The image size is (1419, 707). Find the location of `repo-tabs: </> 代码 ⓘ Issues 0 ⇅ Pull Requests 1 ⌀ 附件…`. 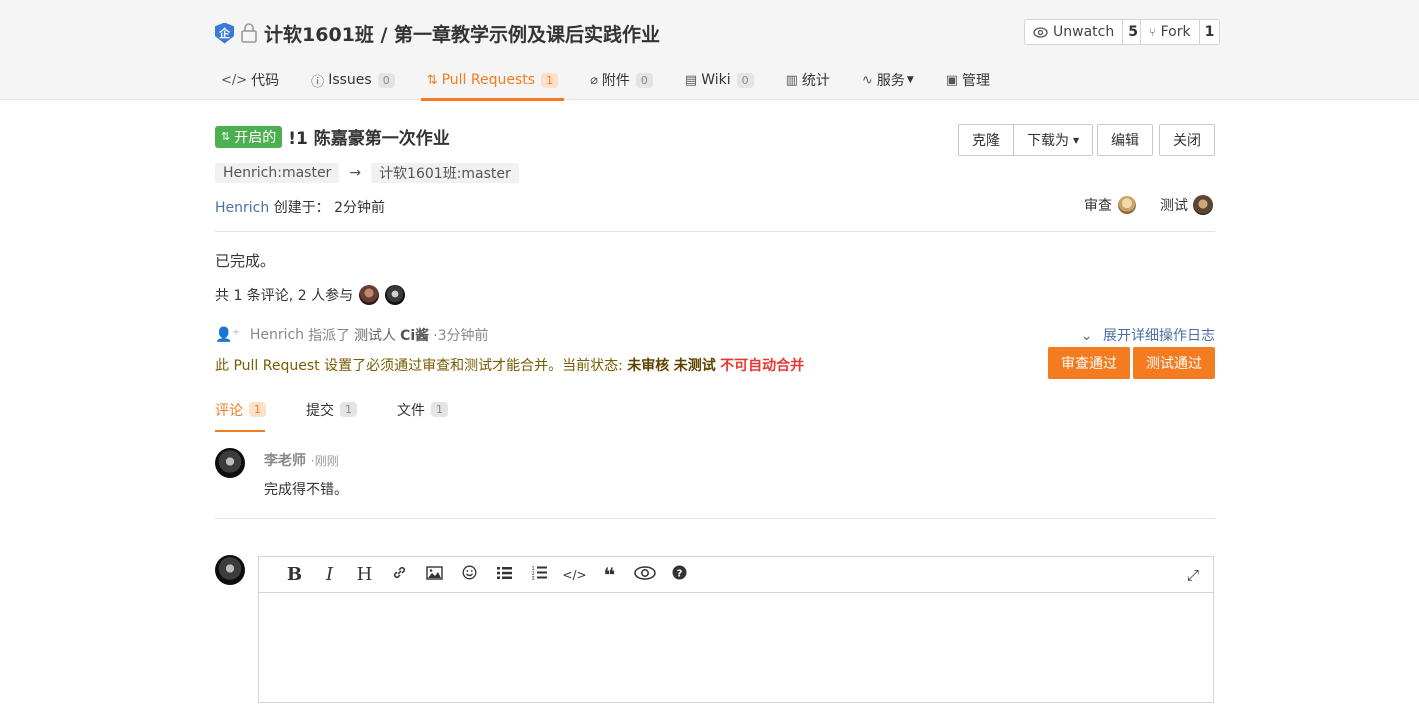

repo-tabs: </> 代码 ⓘ Issues 0 ⇅ Pull Requests 1 ⌀ 附件… is located at coordinates (615, 80).